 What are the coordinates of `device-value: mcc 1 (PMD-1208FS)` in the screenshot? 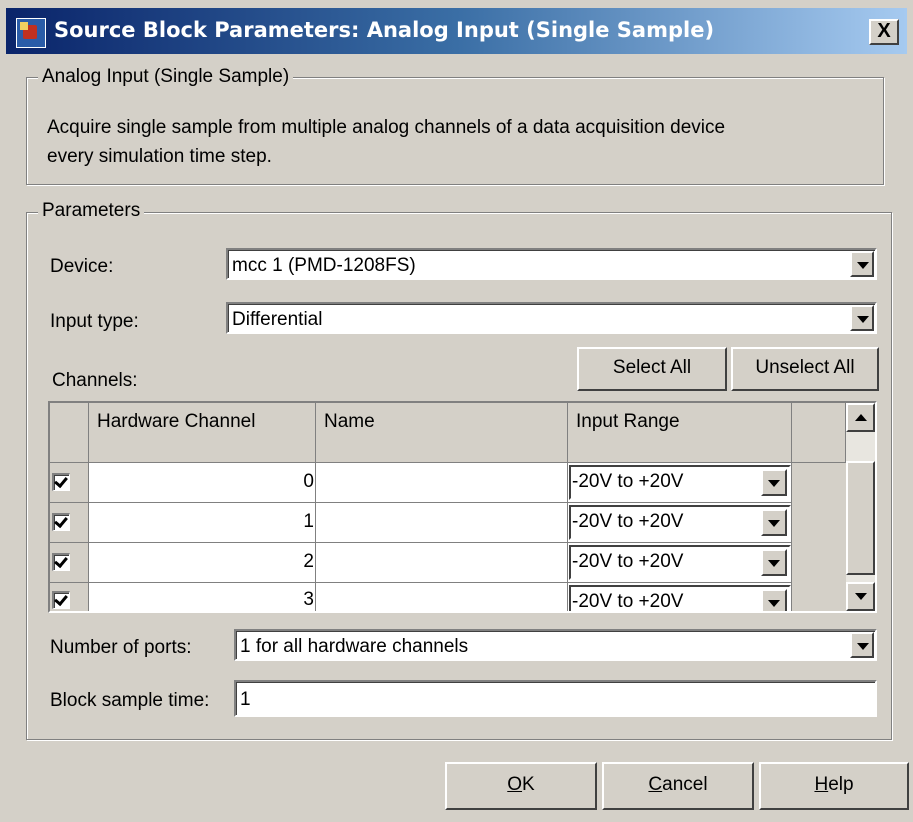 It's located at (324, 265).